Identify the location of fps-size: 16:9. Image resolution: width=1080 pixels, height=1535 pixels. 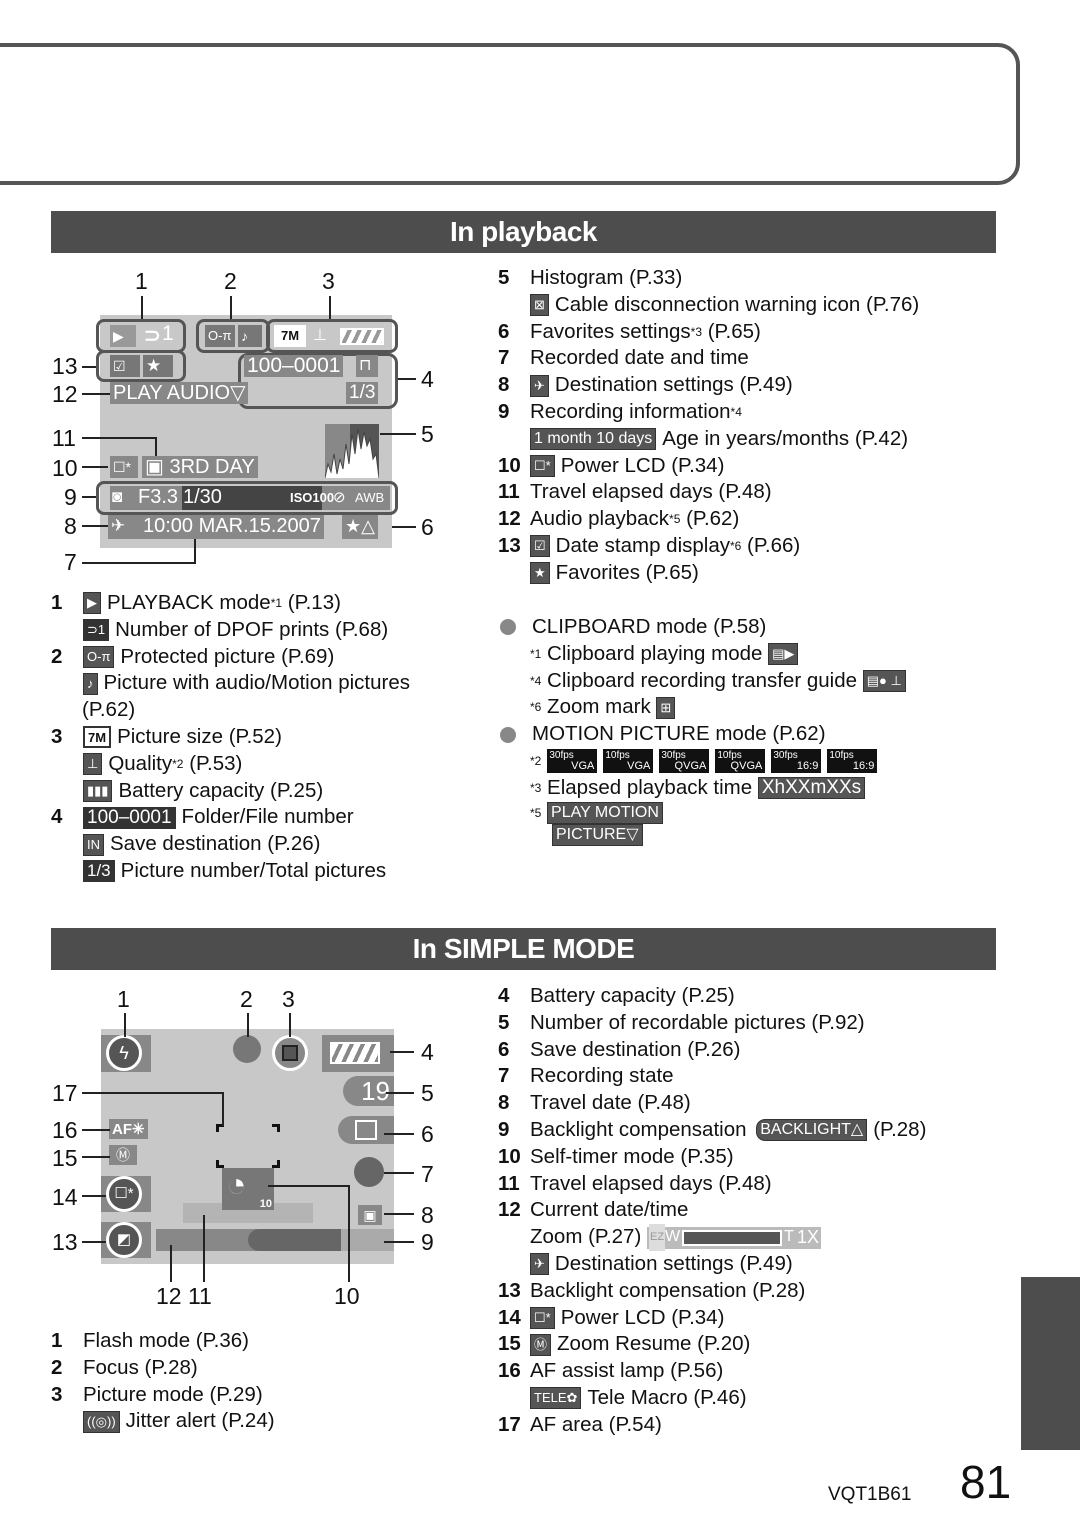
(863, 766).